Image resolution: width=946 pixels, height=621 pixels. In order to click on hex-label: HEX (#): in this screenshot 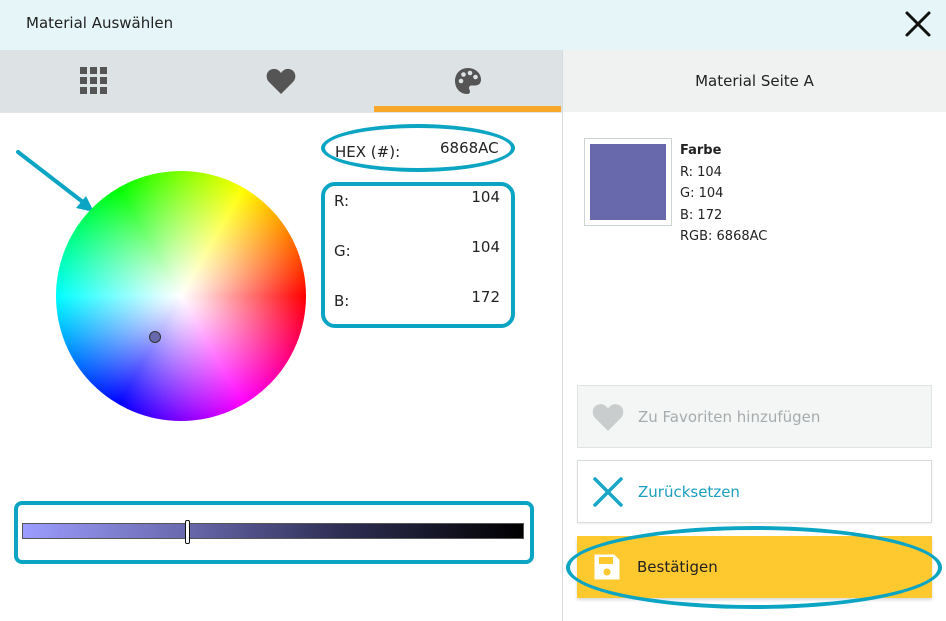, I will do `click(368, 152)`.